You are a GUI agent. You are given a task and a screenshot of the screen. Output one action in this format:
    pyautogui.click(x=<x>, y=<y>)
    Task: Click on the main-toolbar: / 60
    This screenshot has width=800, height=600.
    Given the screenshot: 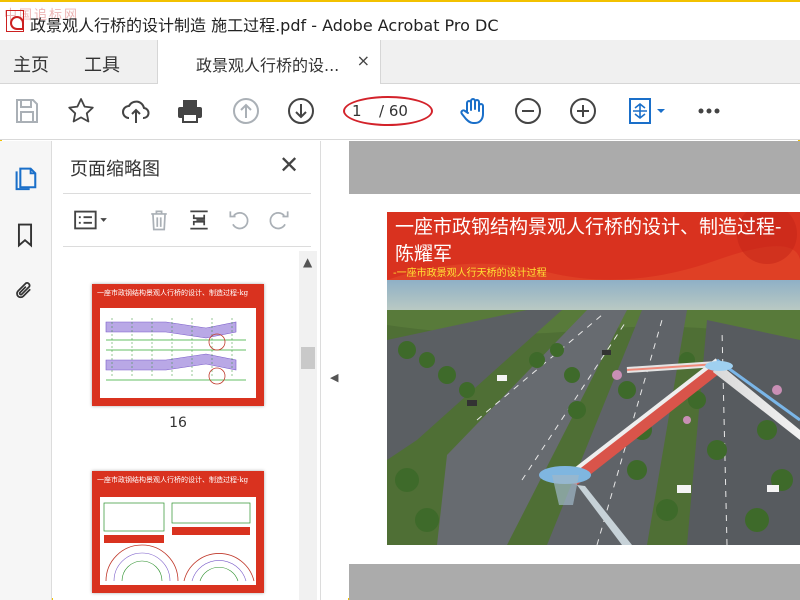 What is the action you would take?
    pyautogui.click(x=400, y=112)
    